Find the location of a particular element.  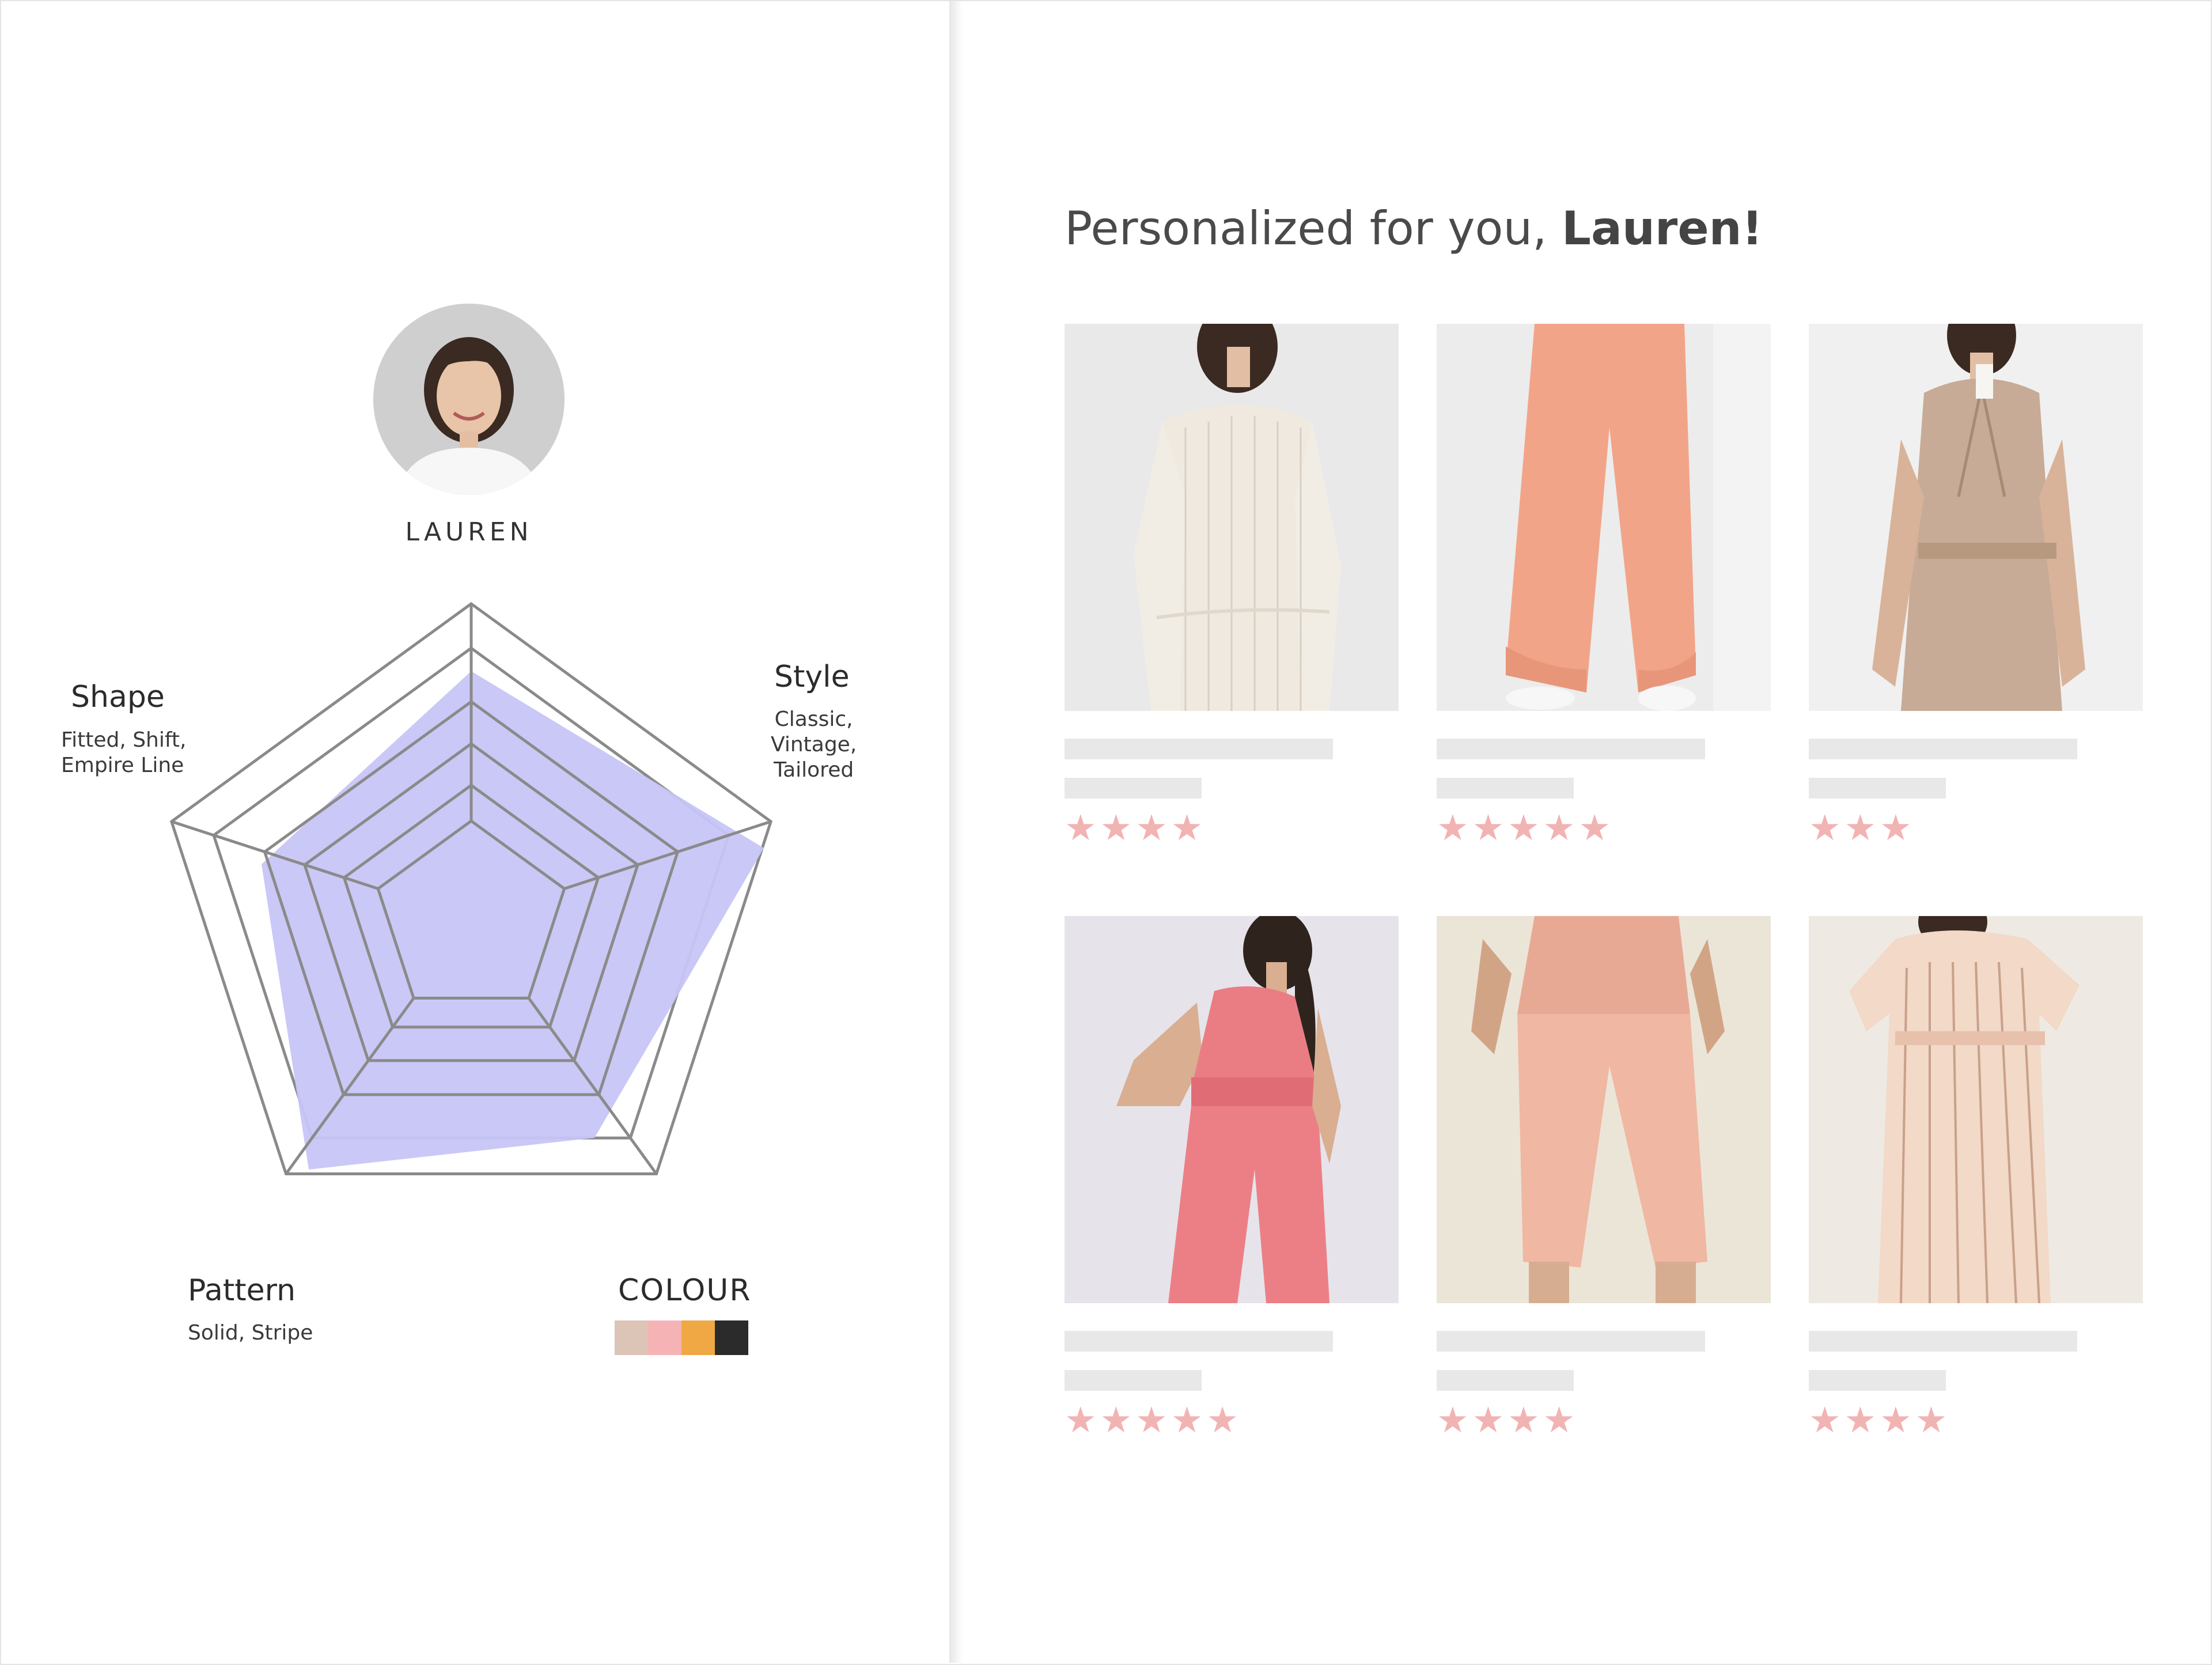

style-axis-title: Style is located at coordinates (812, 677).